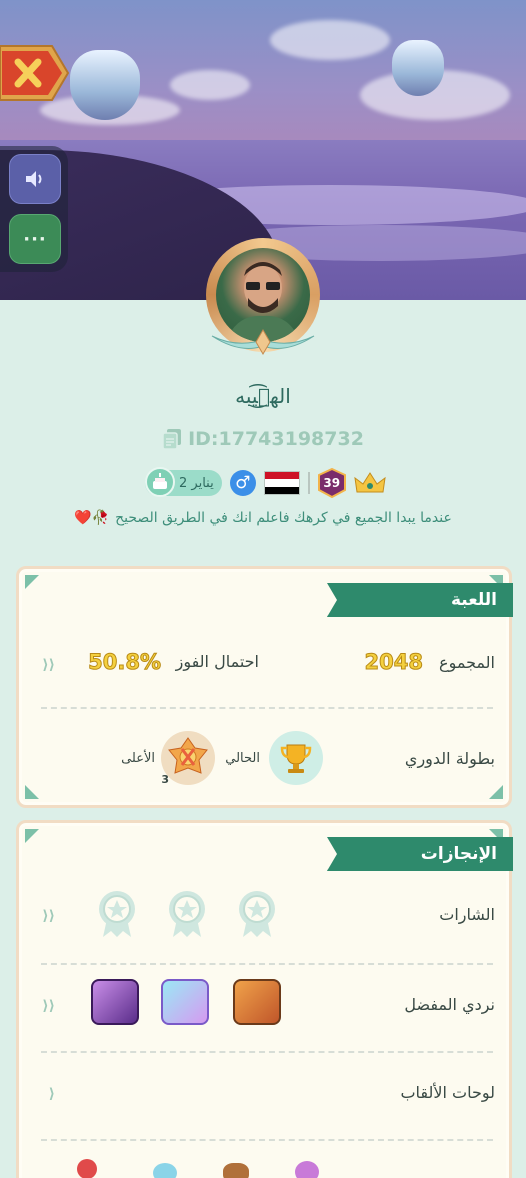 The image size is (526, 1178). Describe the element at coordinates (467, 662) in the screenshot. I see `total-label: المجموع` at that location.